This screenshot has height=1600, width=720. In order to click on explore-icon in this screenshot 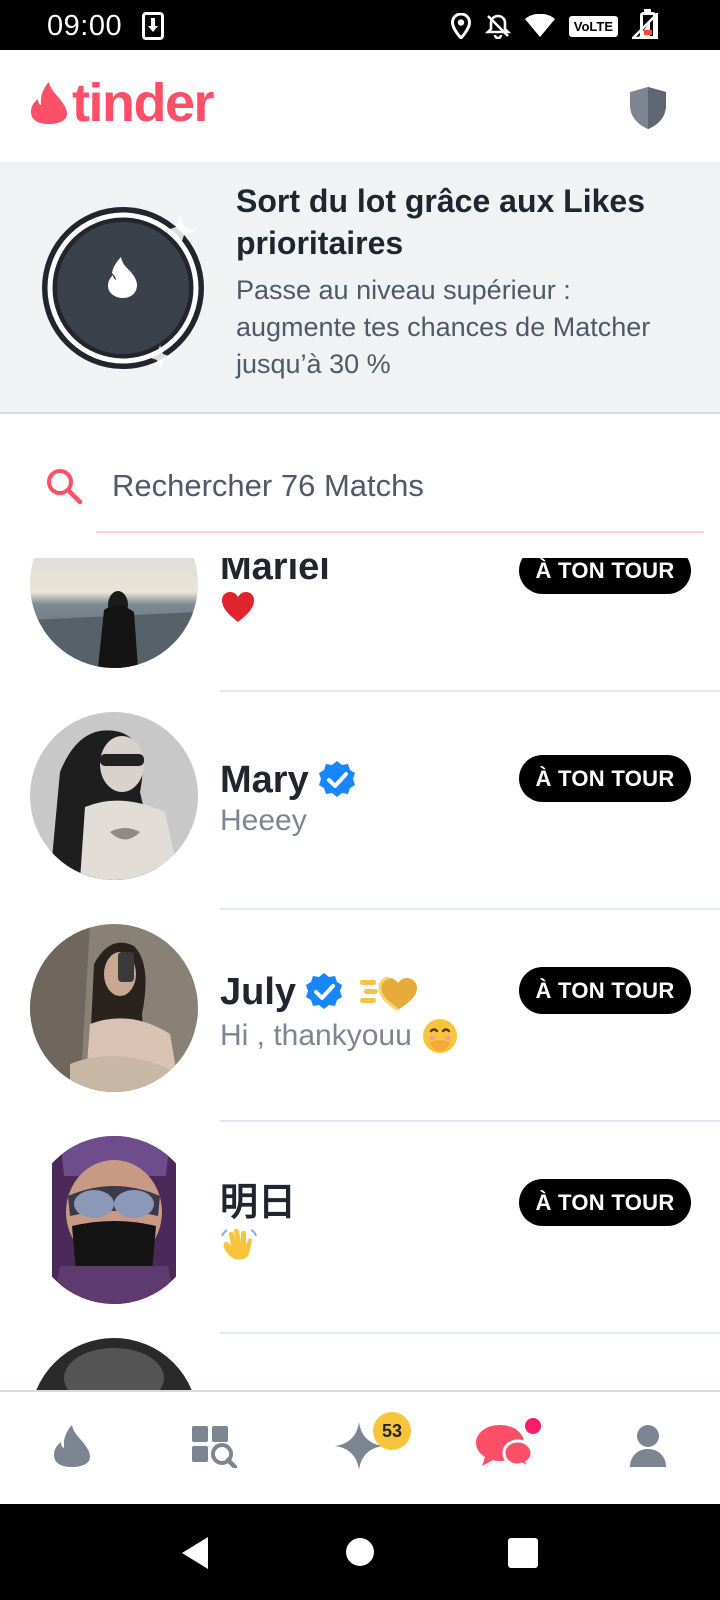, I will do `click(215, 1447)`.